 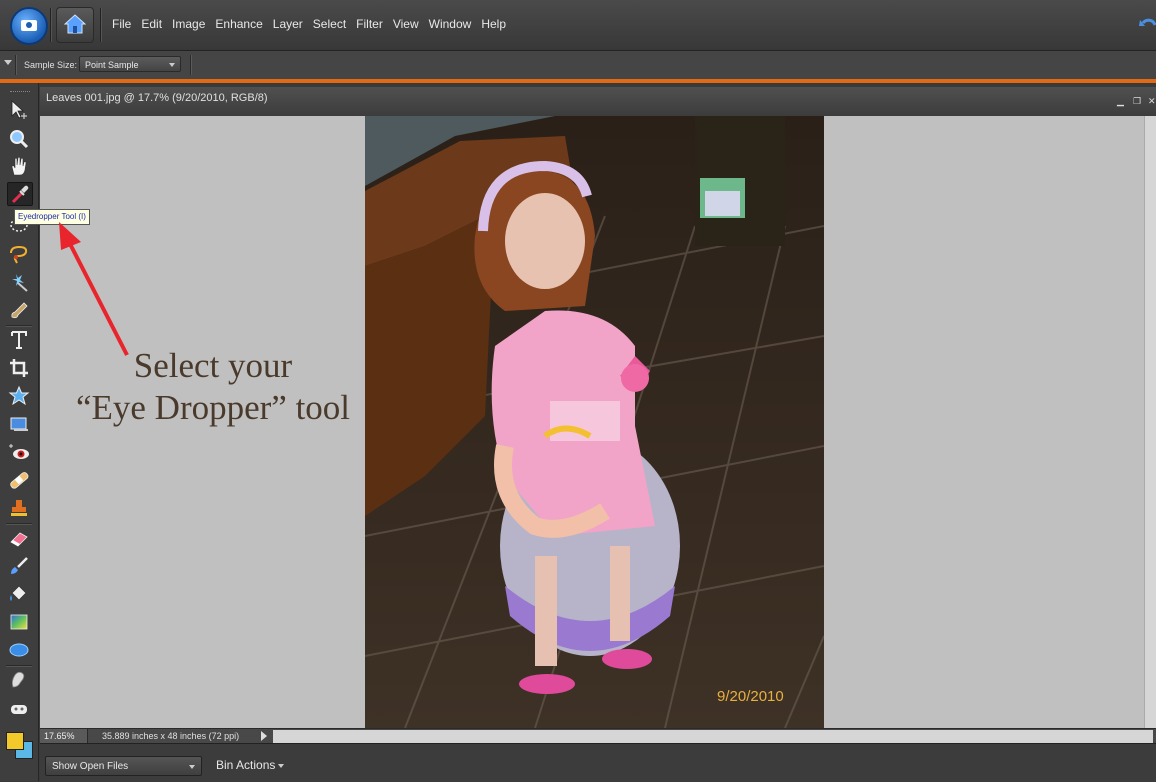 I want to click on bin-actions-menu: Bin Actions, so click(x=250, y=765).